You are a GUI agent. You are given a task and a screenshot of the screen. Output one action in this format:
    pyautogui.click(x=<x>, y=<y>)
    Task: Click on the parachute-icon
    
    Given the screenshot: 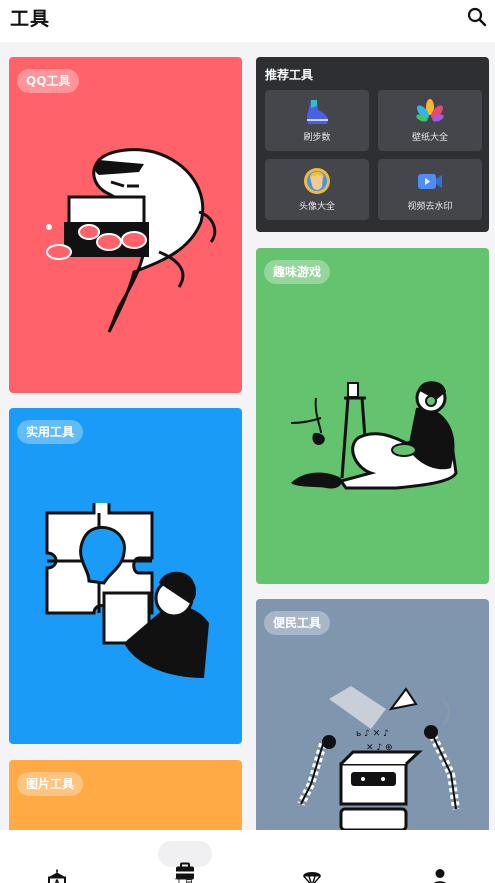 What is the action you would take?
    pyautogui.click(x=312, y=877)
    